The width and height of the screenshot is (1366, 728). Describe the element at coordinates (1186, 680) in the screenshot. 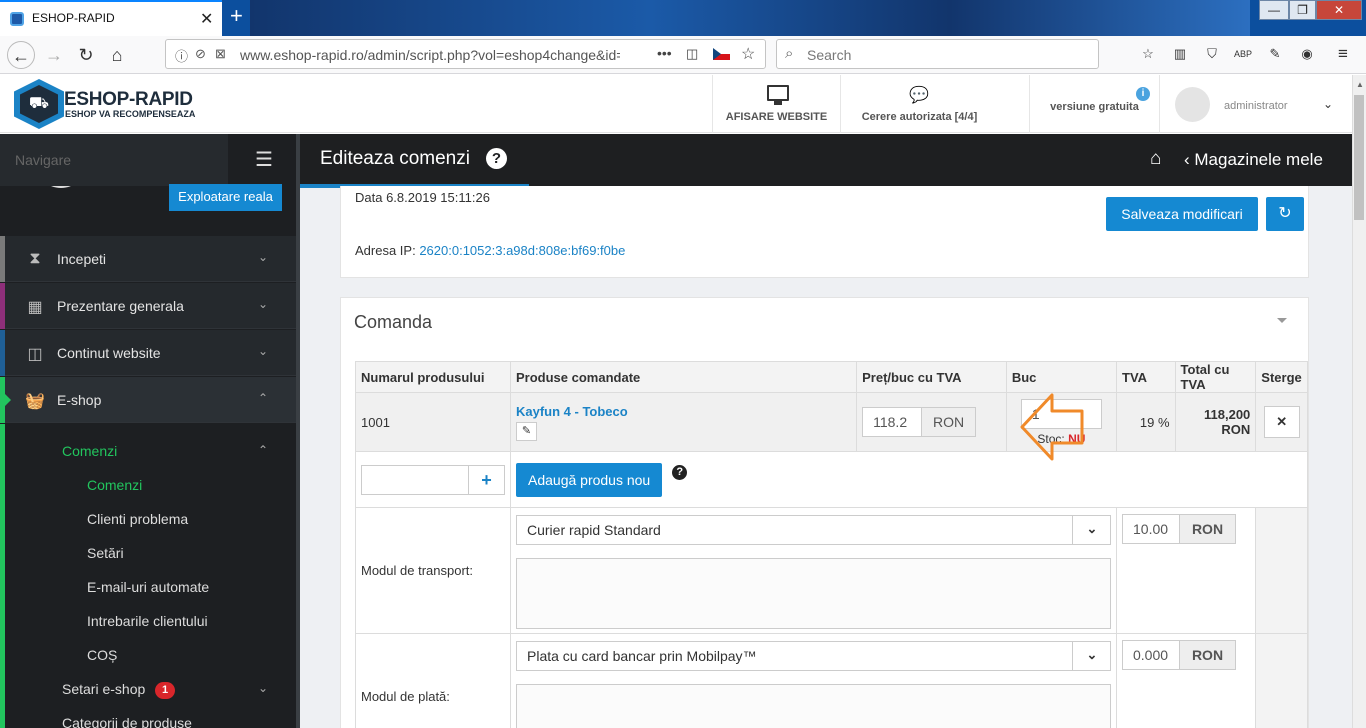

I see `payment-price-cell: 0.000 RON` at that location.